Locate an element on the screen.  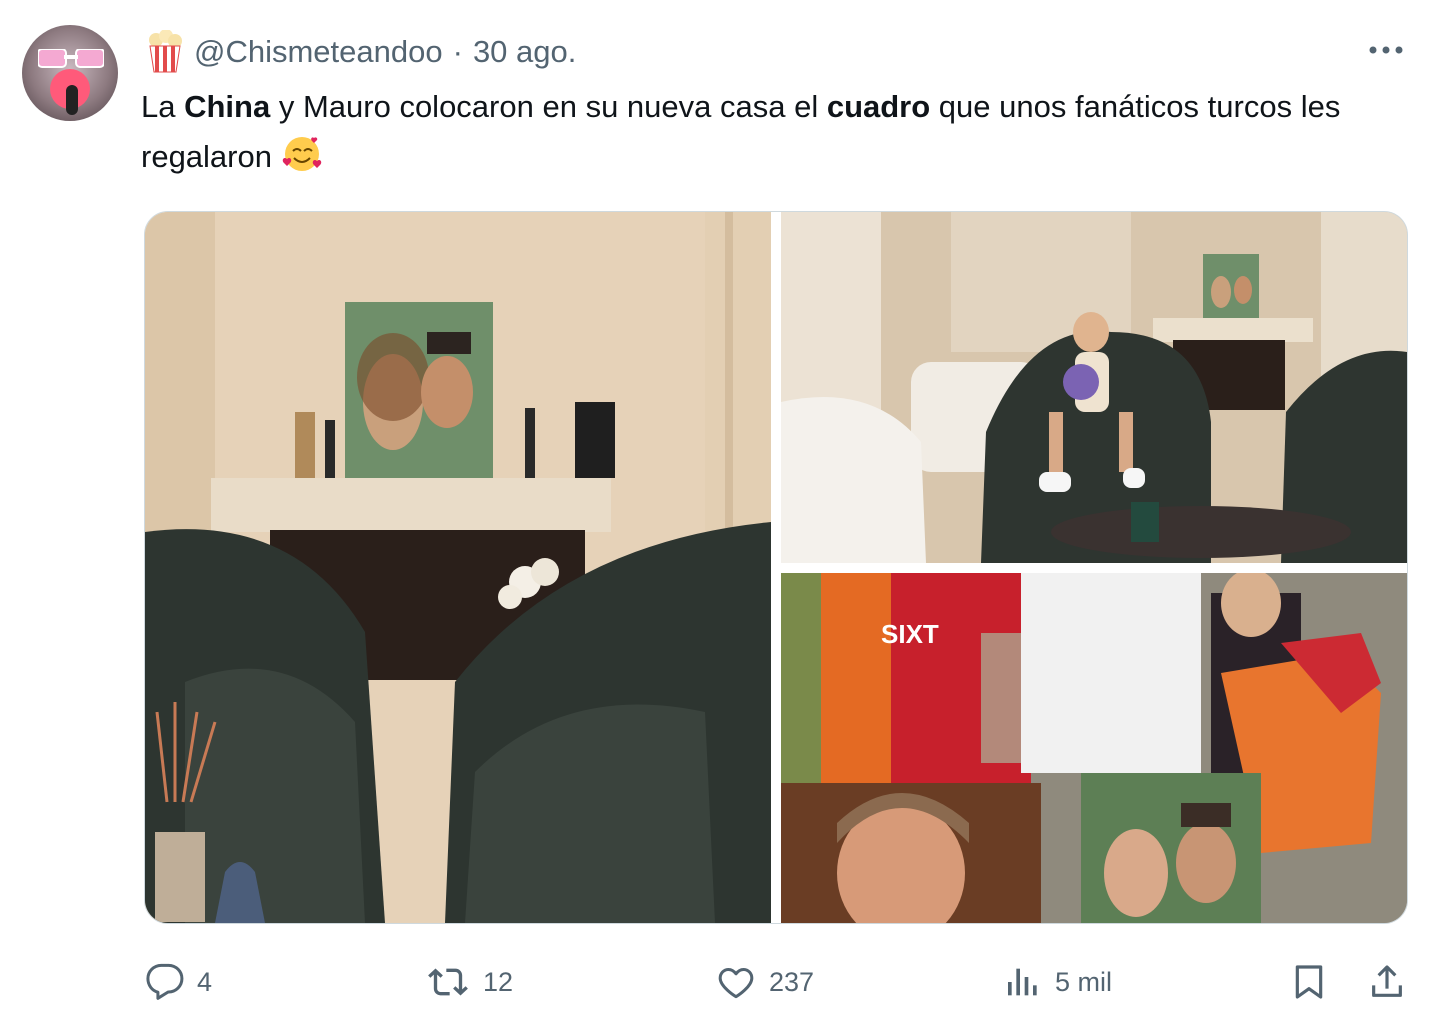
sunglasses-icon is located at coordinates (71, 58).